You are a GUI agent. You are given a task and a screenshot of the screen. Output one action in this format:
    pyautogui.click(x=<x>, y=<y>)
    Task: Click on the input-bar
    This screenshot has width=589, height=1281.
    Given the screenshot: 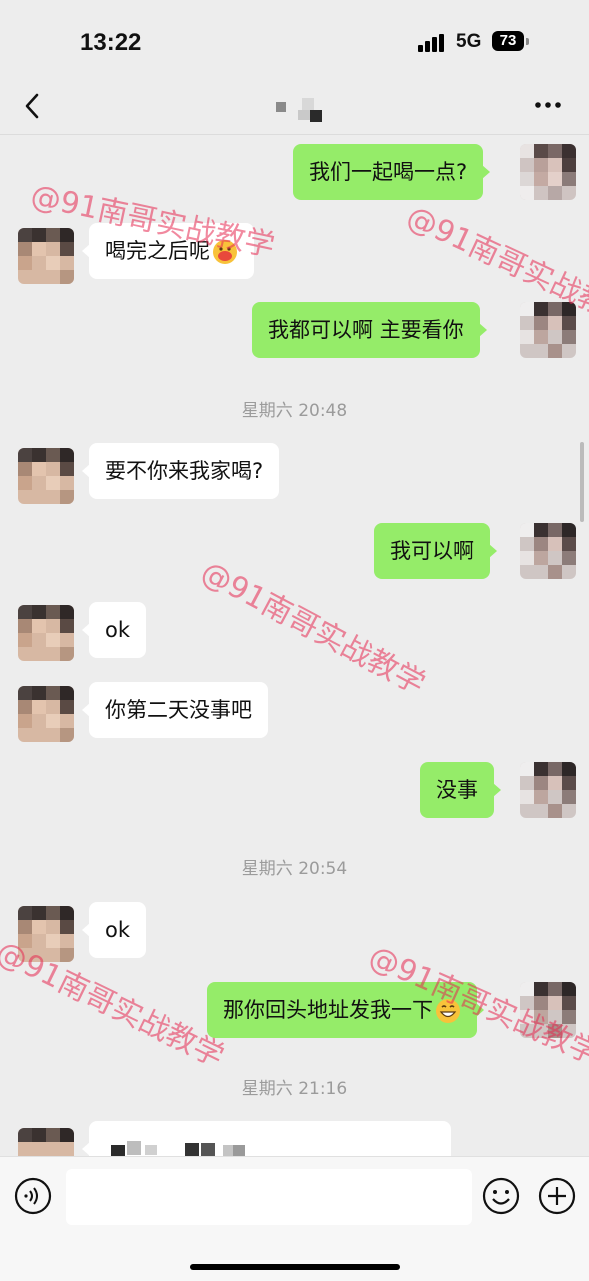 What is the action you would take?
    pyautogui.click(x=294, y=1218)
    